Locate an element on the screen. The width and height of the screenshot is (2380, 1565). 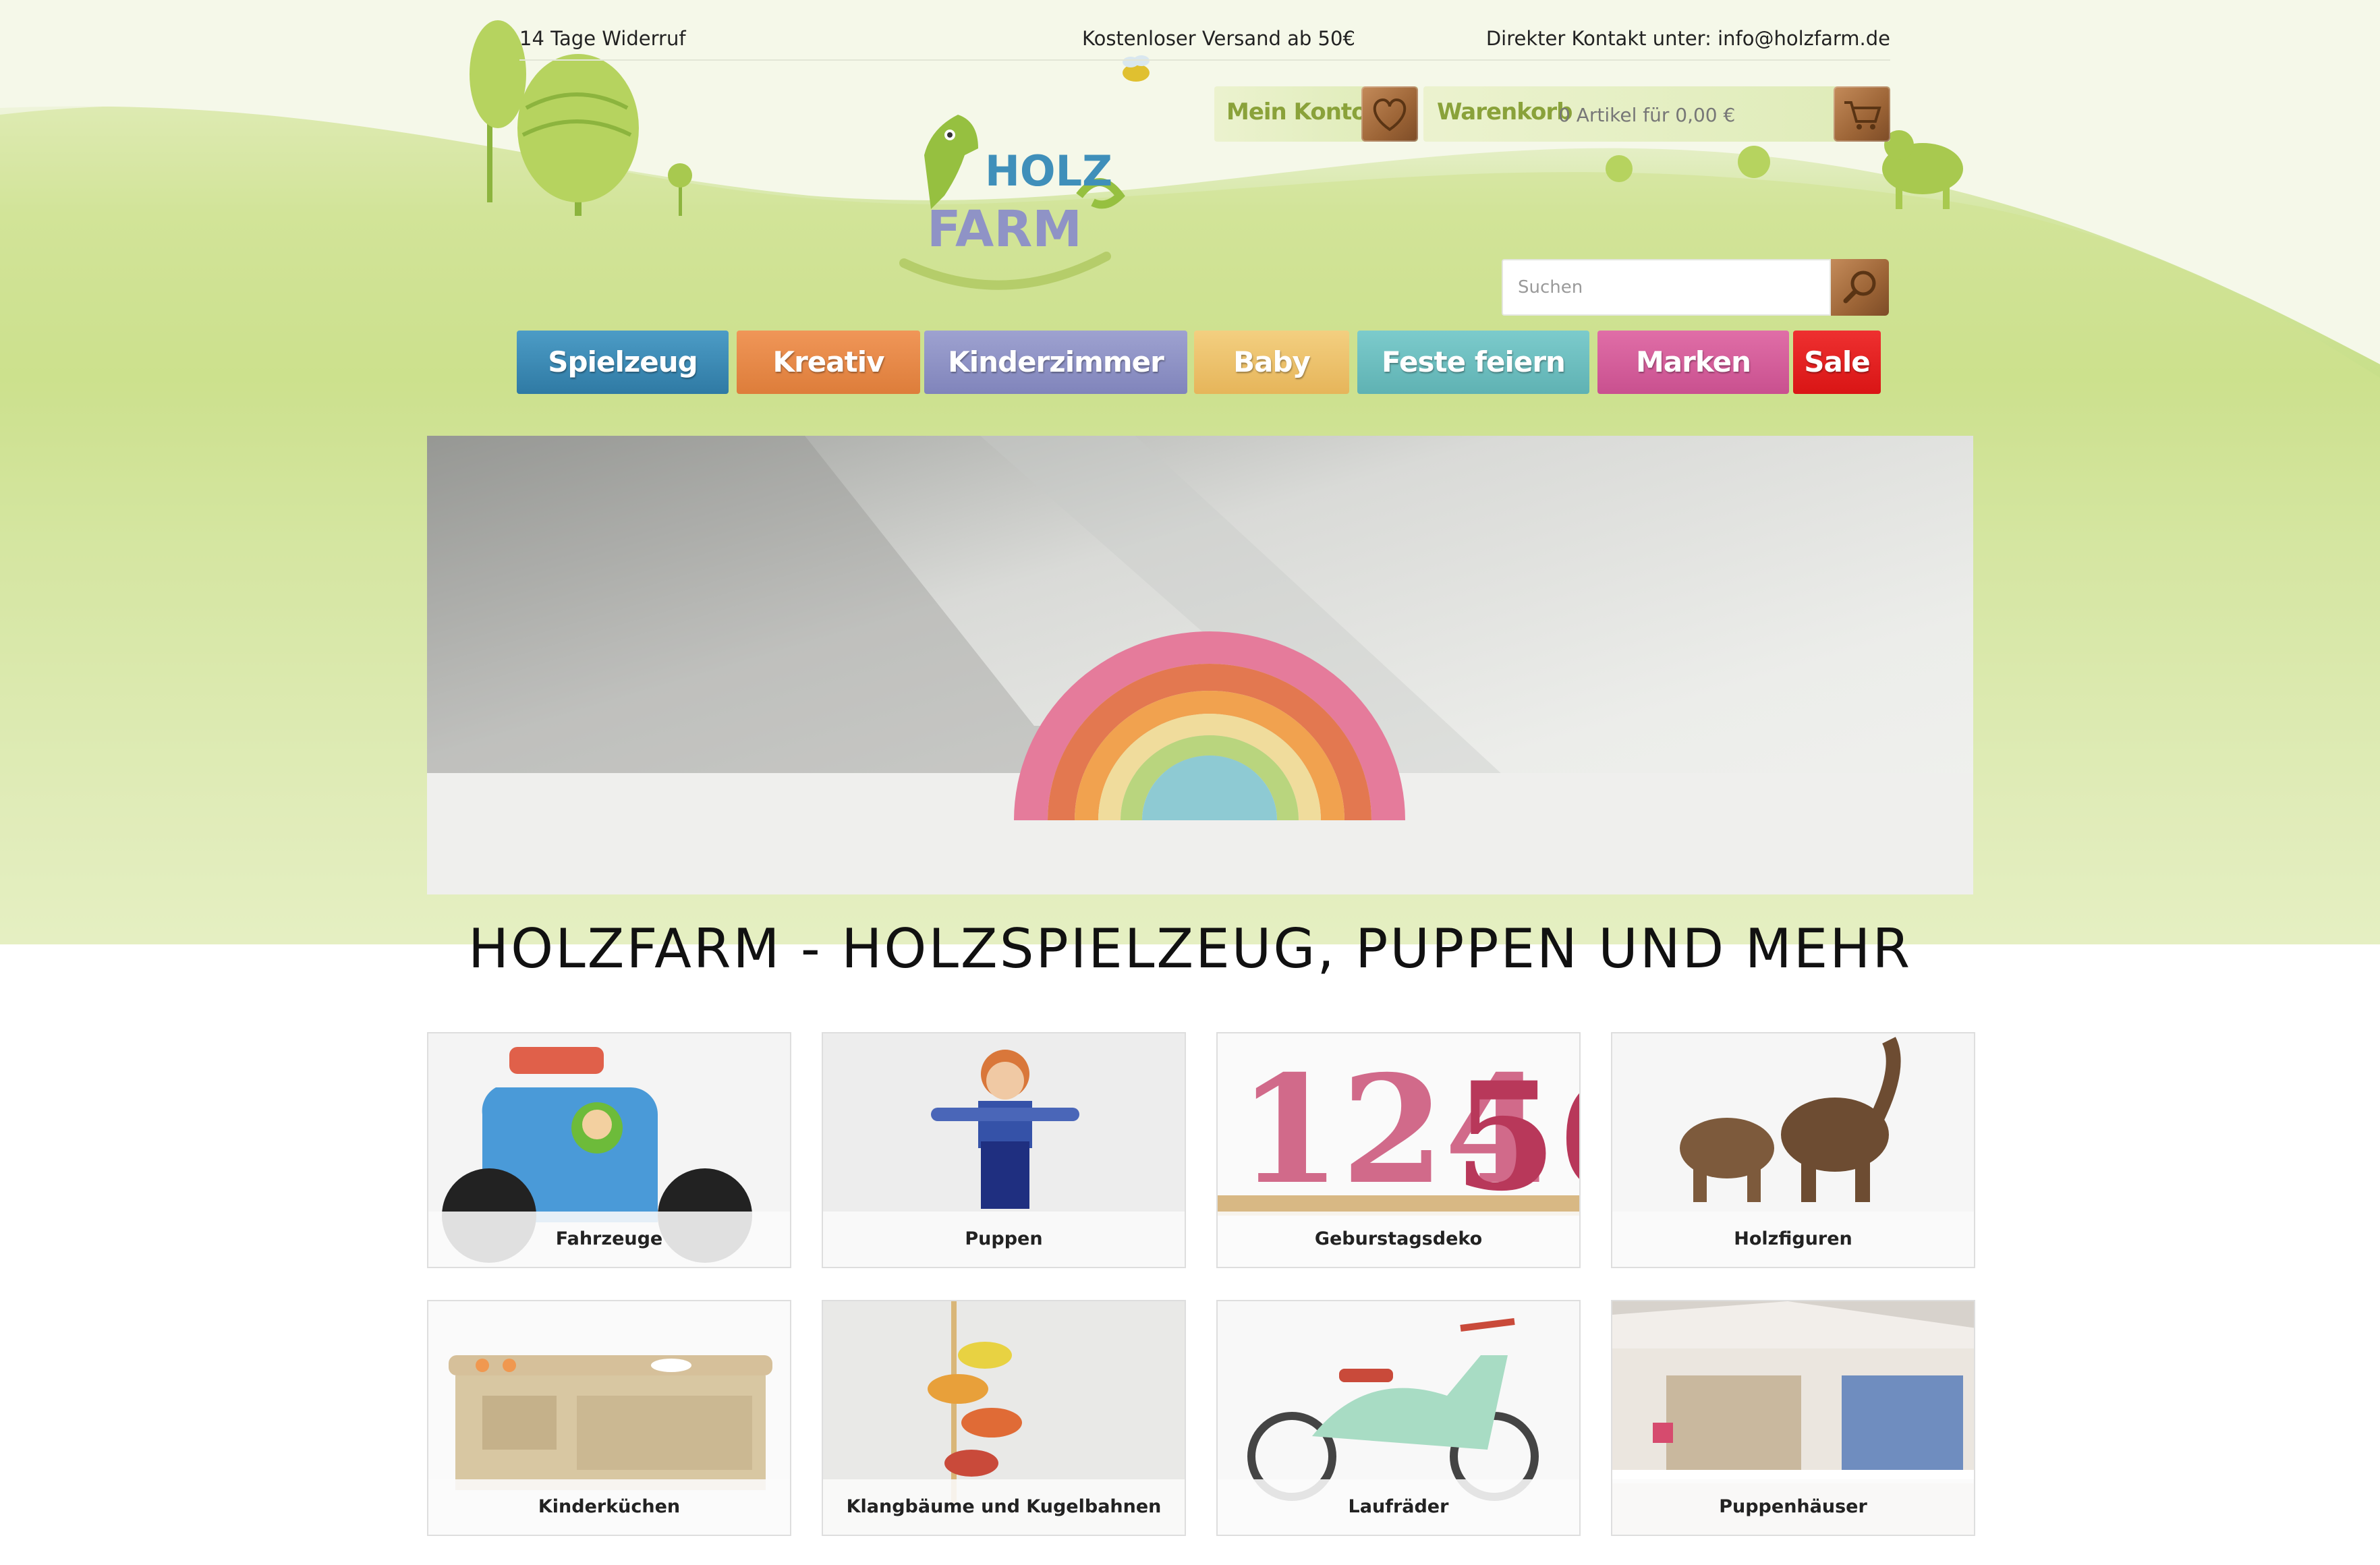
account-label: Mein Konto is located at coordinates (1297, 111).